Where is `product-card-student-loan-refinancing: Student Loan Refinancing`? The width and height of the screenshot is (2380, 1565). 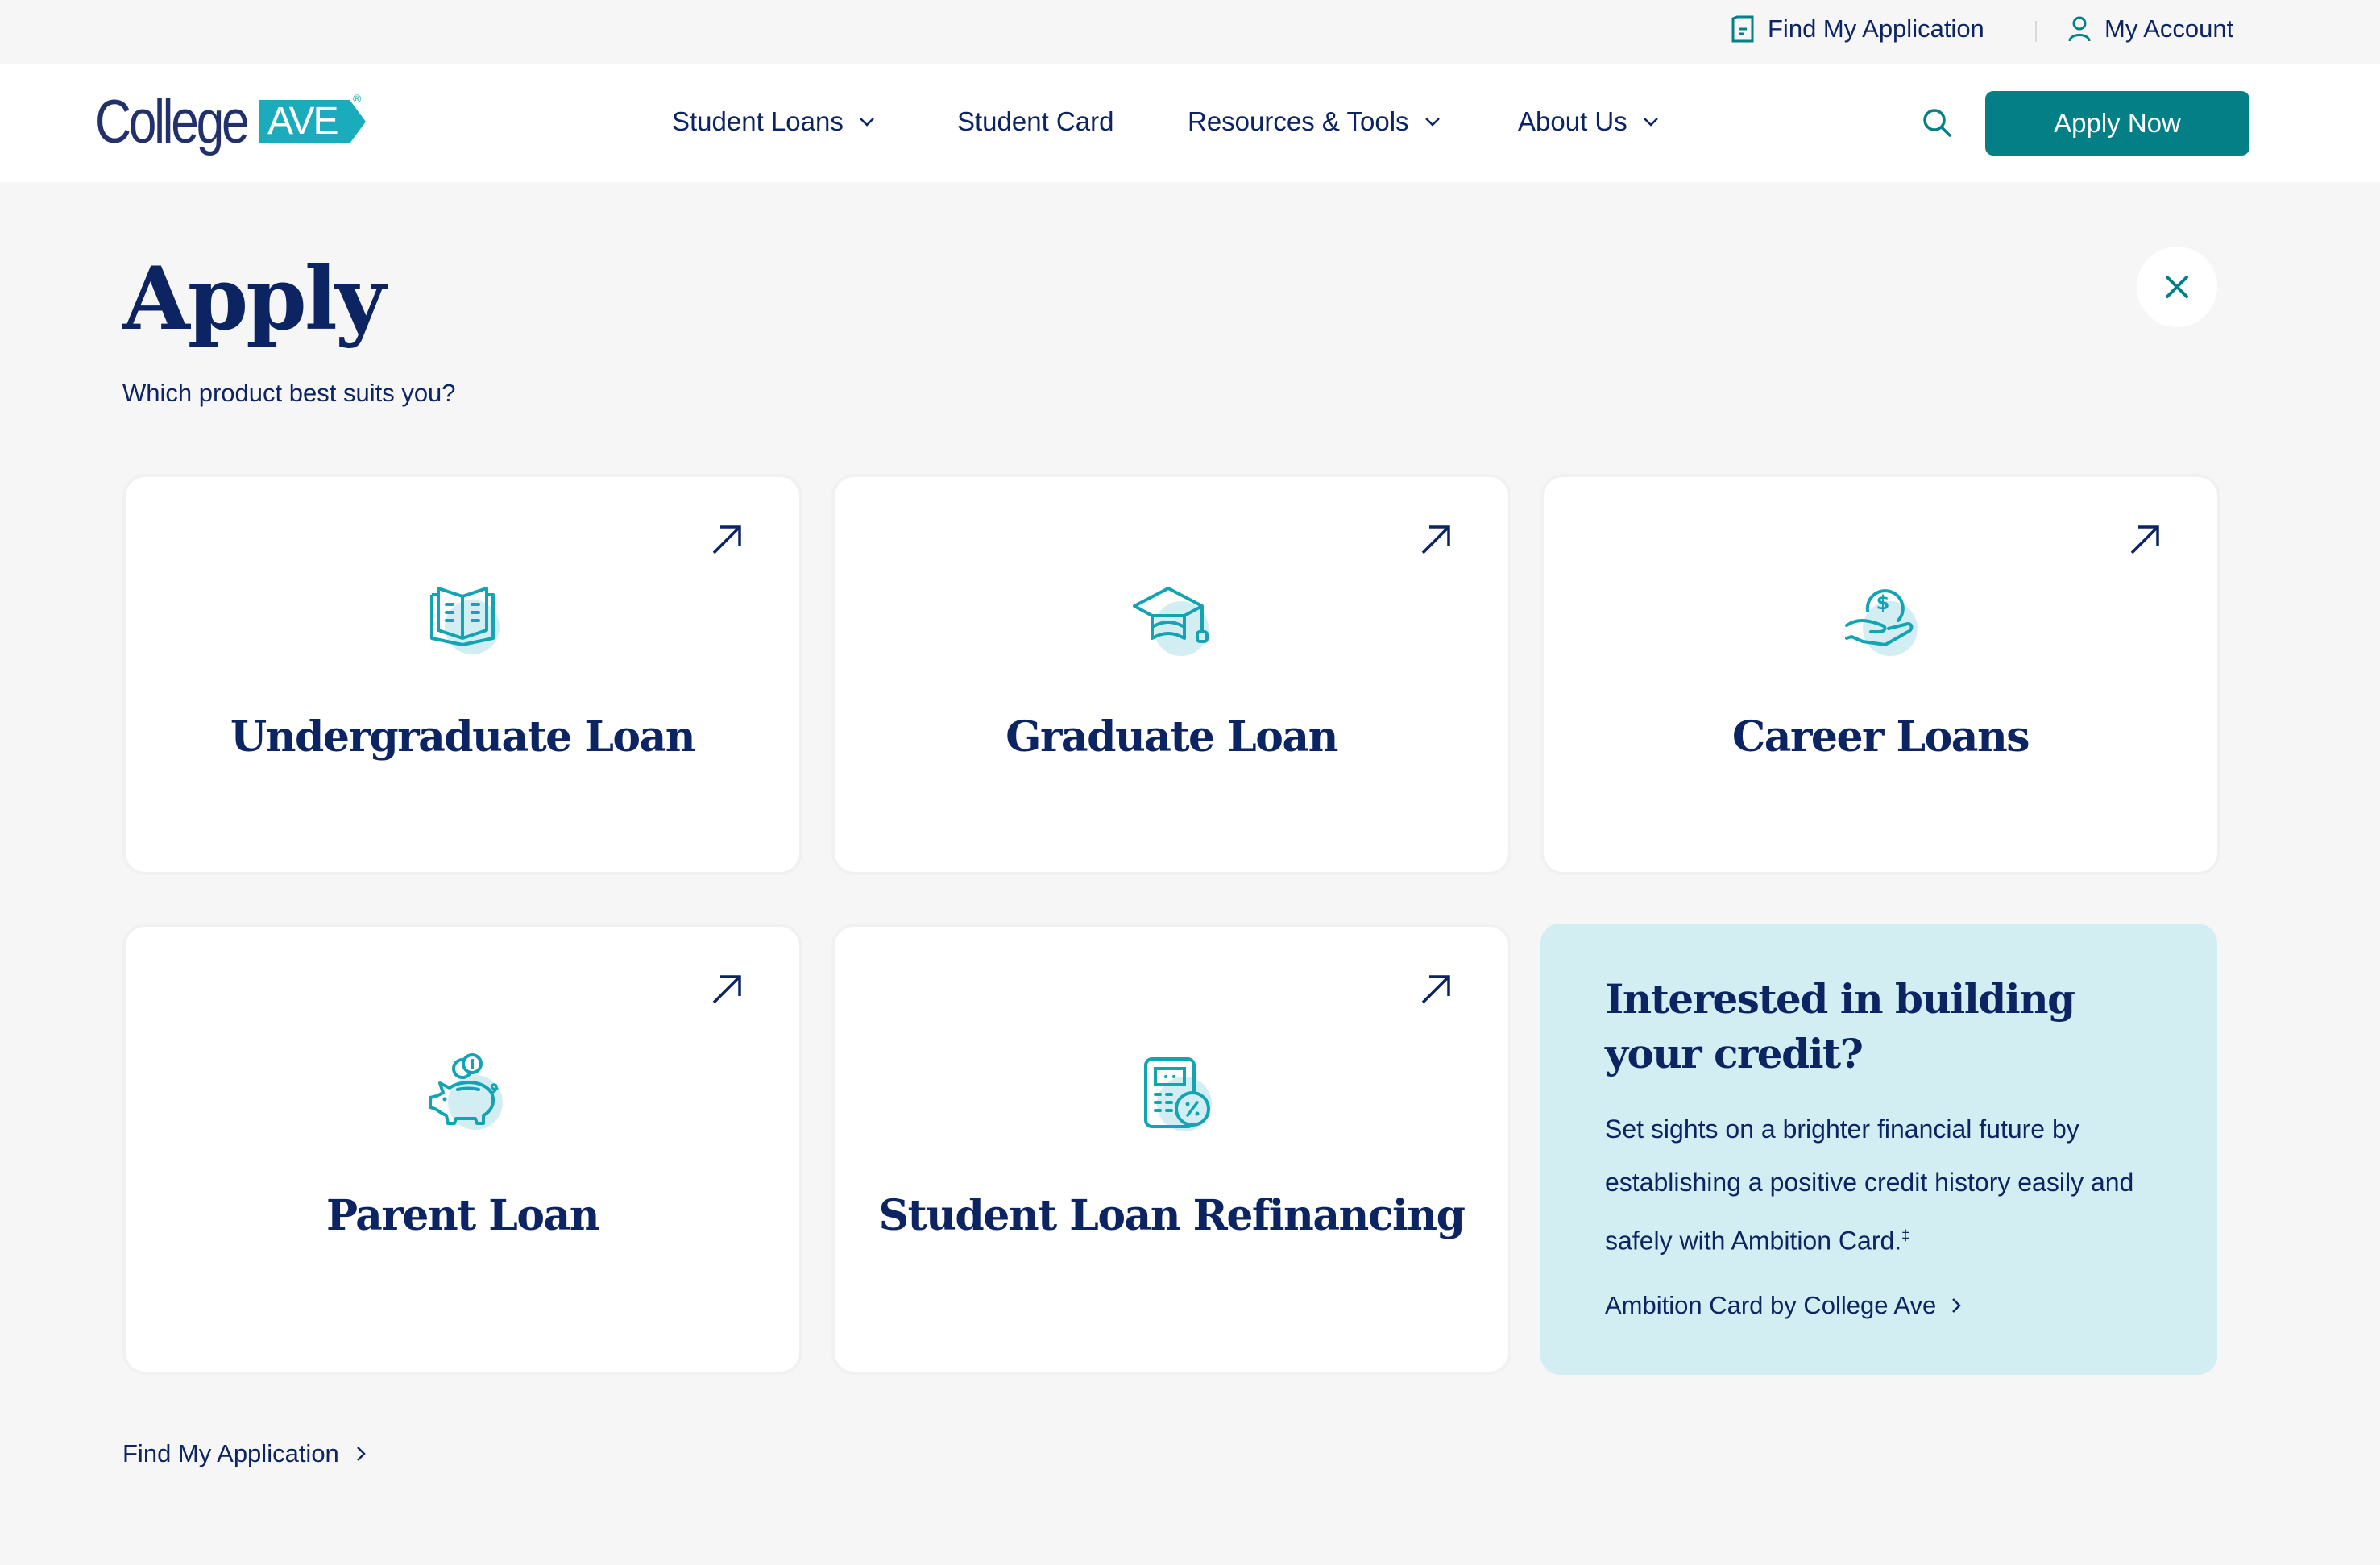 product-card-student-loan-refinancing: Student Loan Refinancing is located at coordinates (1171, 1149).